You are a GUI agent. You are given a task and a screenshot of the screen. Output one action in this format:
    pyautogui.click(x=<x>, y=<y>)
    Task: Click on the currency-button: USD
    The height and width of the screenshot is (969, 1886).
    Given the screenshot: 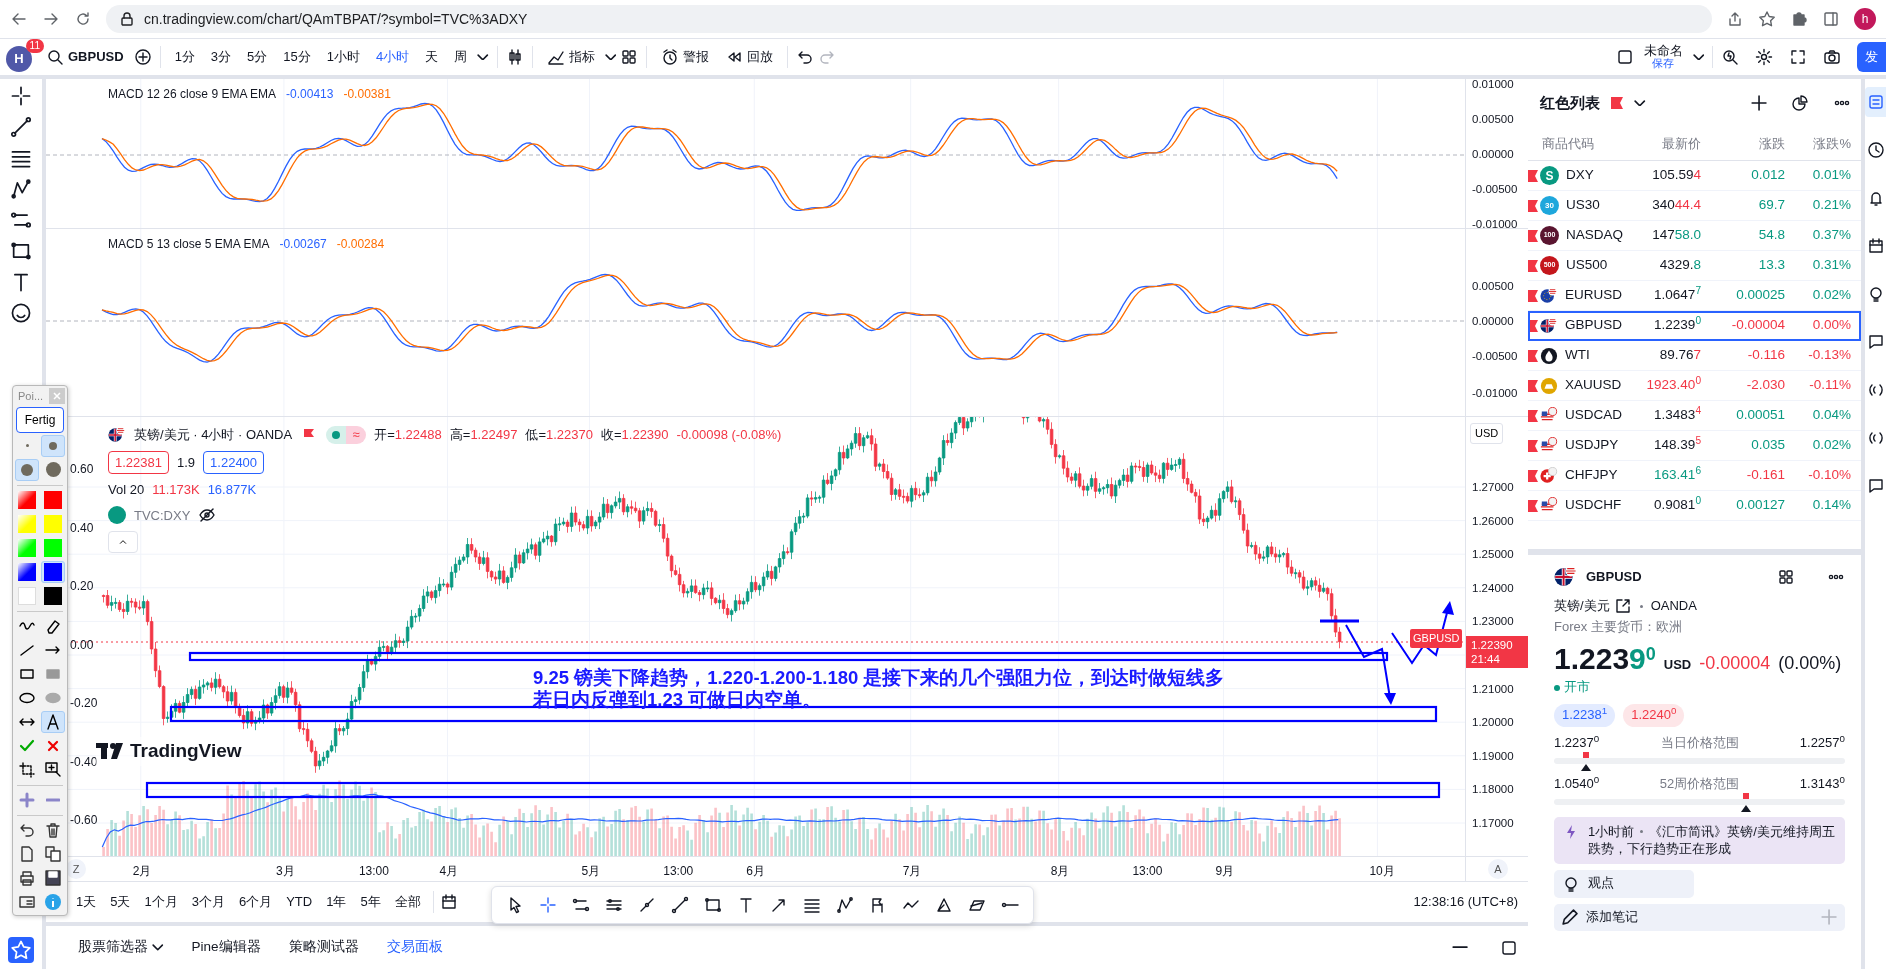 What is the action you would take?
    pyautogui.click(x=1487, y=433)
    